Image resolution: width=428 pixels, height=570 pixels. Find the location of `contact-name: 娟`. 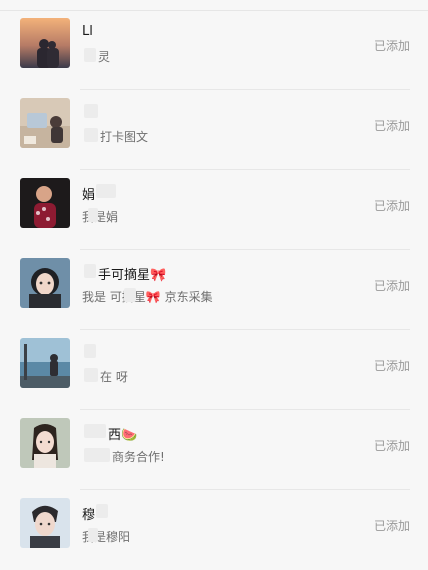

contact-name: 娟 is located at coordinates (89, 195).